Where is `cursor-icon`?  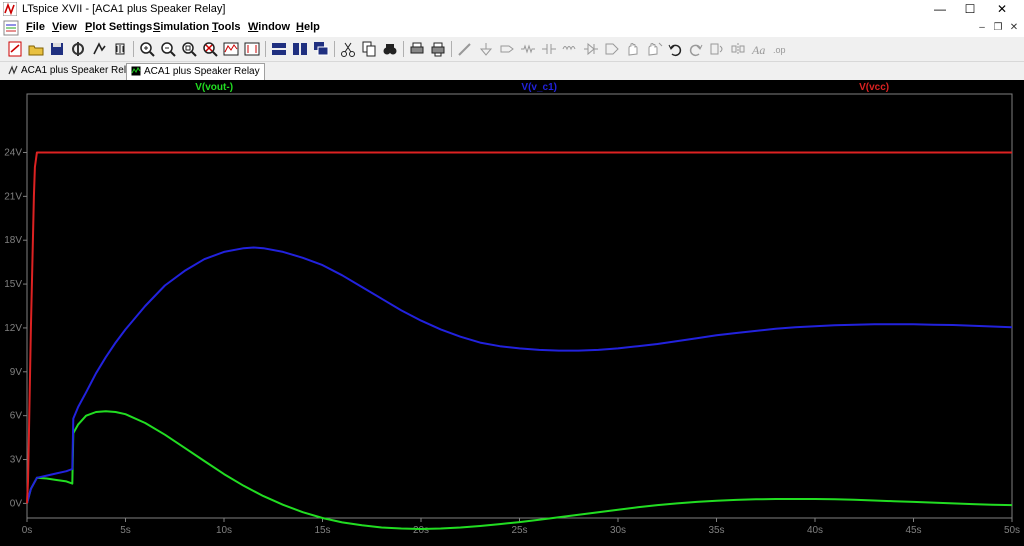 cursor-icon is located at coordinates (252, 49).